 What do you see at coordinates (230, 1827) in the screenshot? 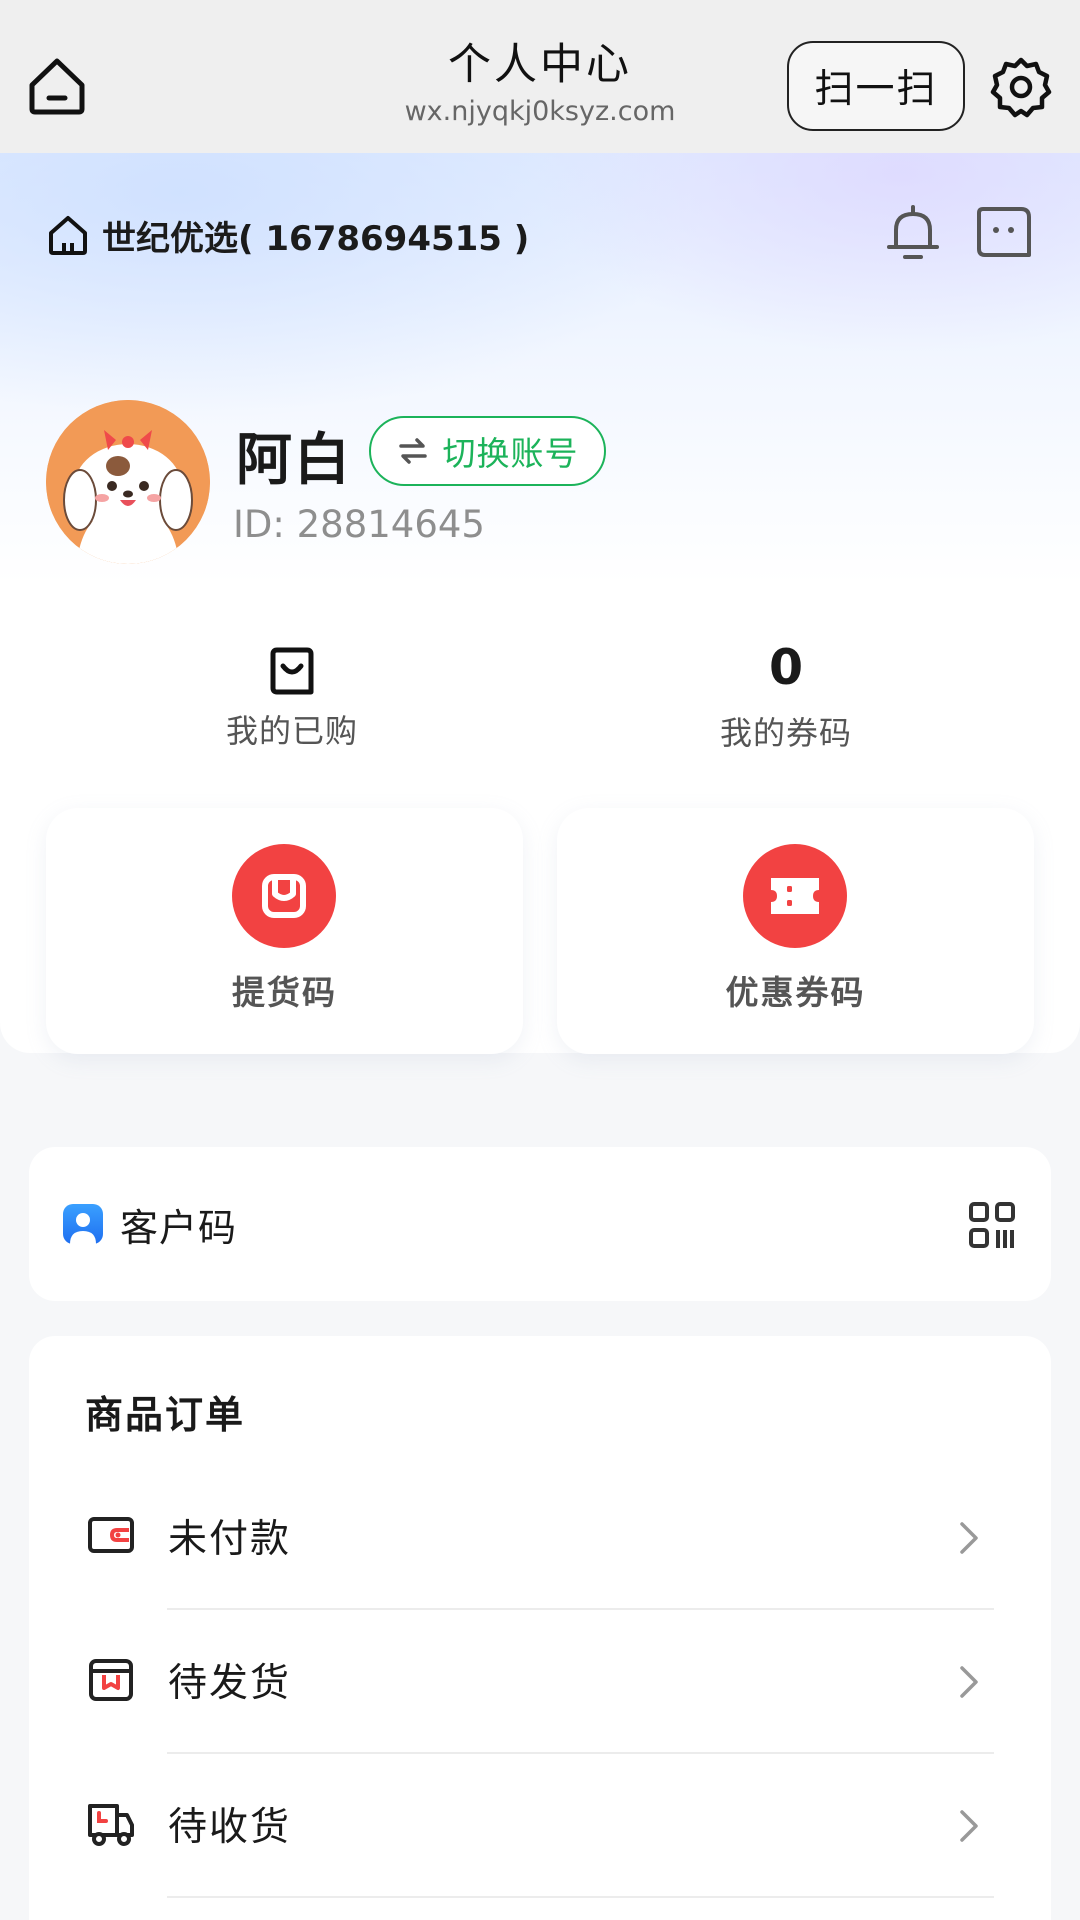
I see `order-to-receive-label: 待收货` at bounding box center [230, 1827].